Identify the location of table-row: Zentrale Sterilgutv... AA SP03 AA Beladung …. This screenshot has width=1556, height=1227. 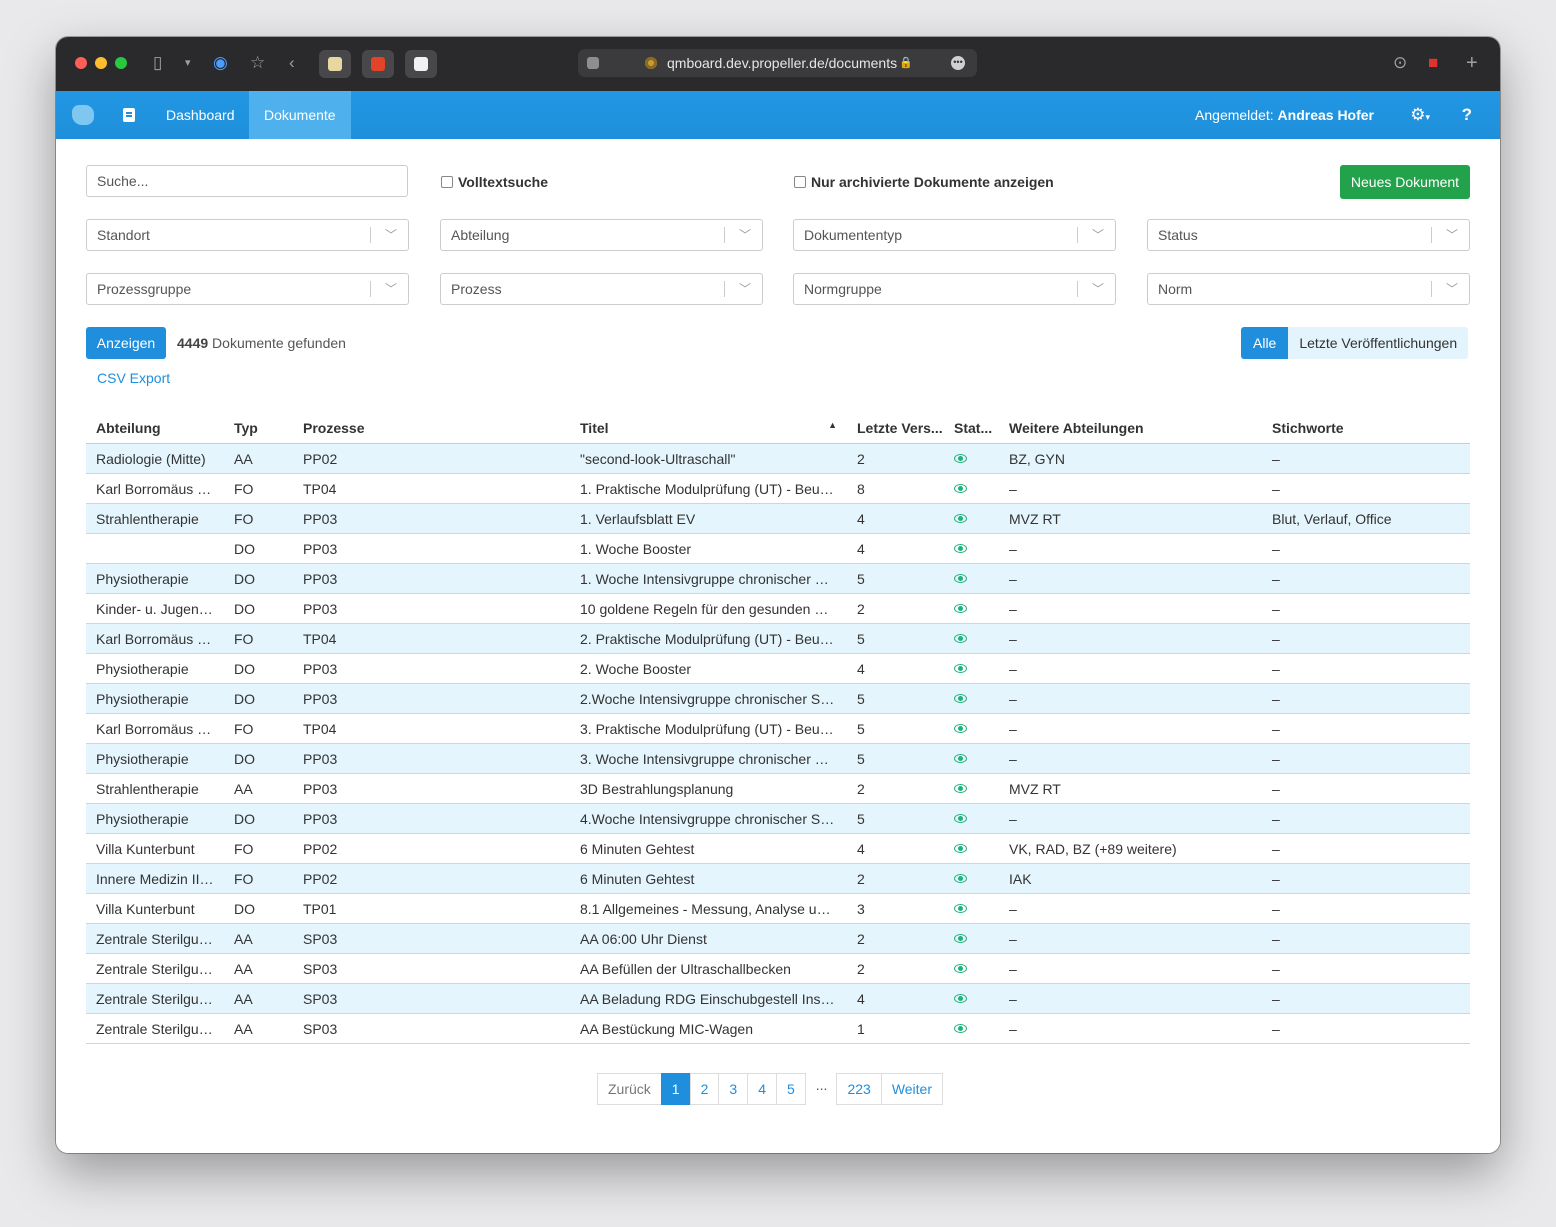
(778, 998).